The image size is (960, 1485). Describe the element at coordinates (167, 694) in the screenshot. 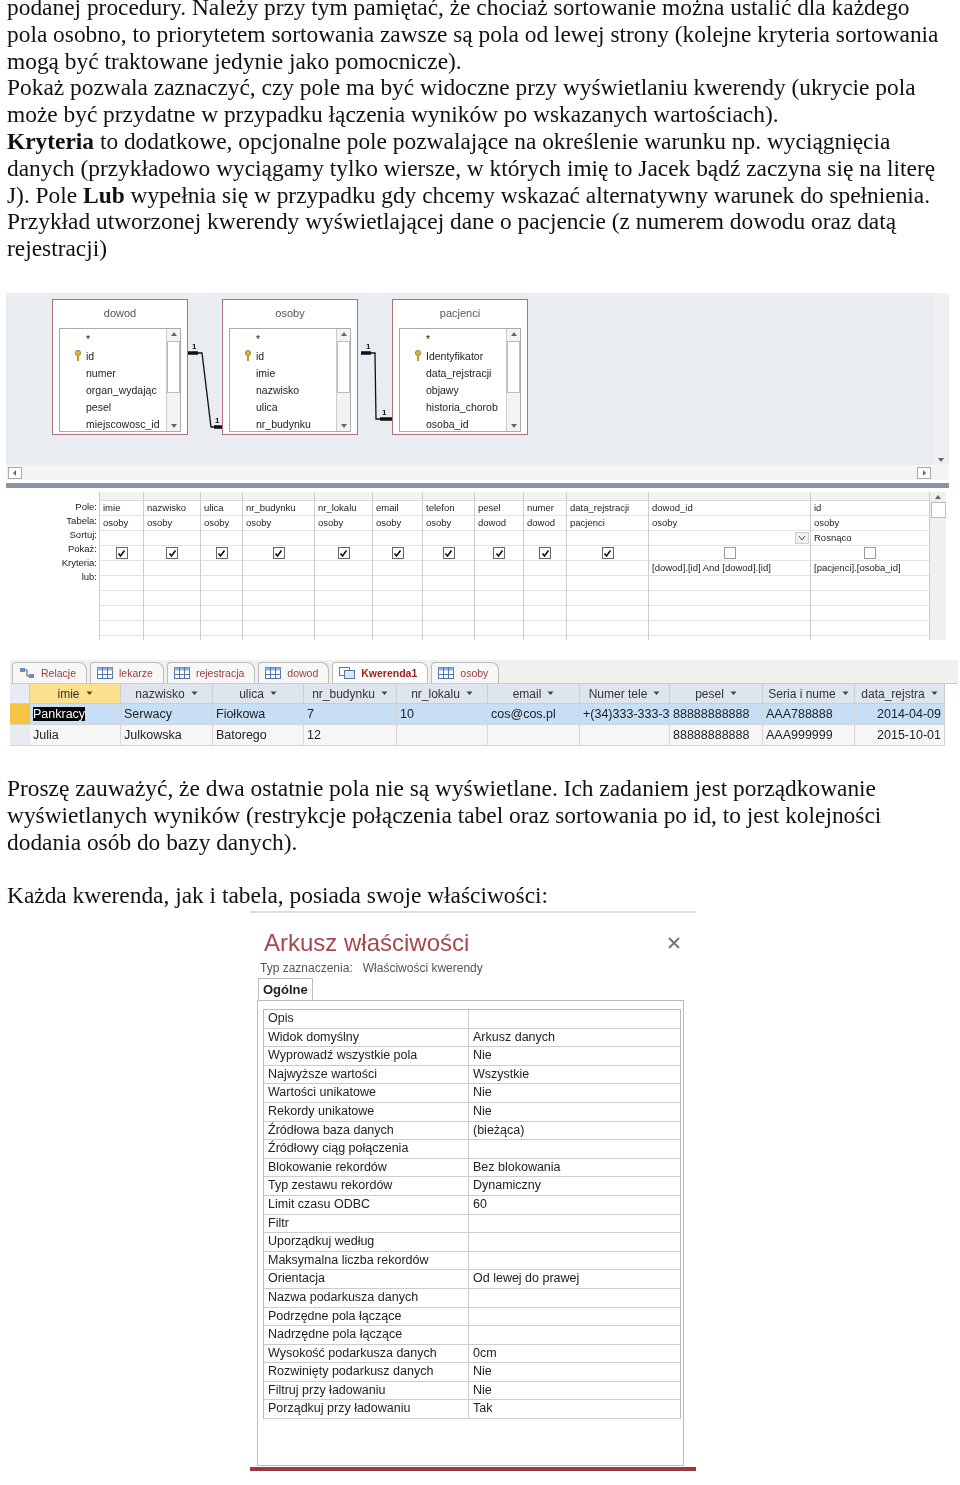

I see `column-header: nazwisko` at that location.